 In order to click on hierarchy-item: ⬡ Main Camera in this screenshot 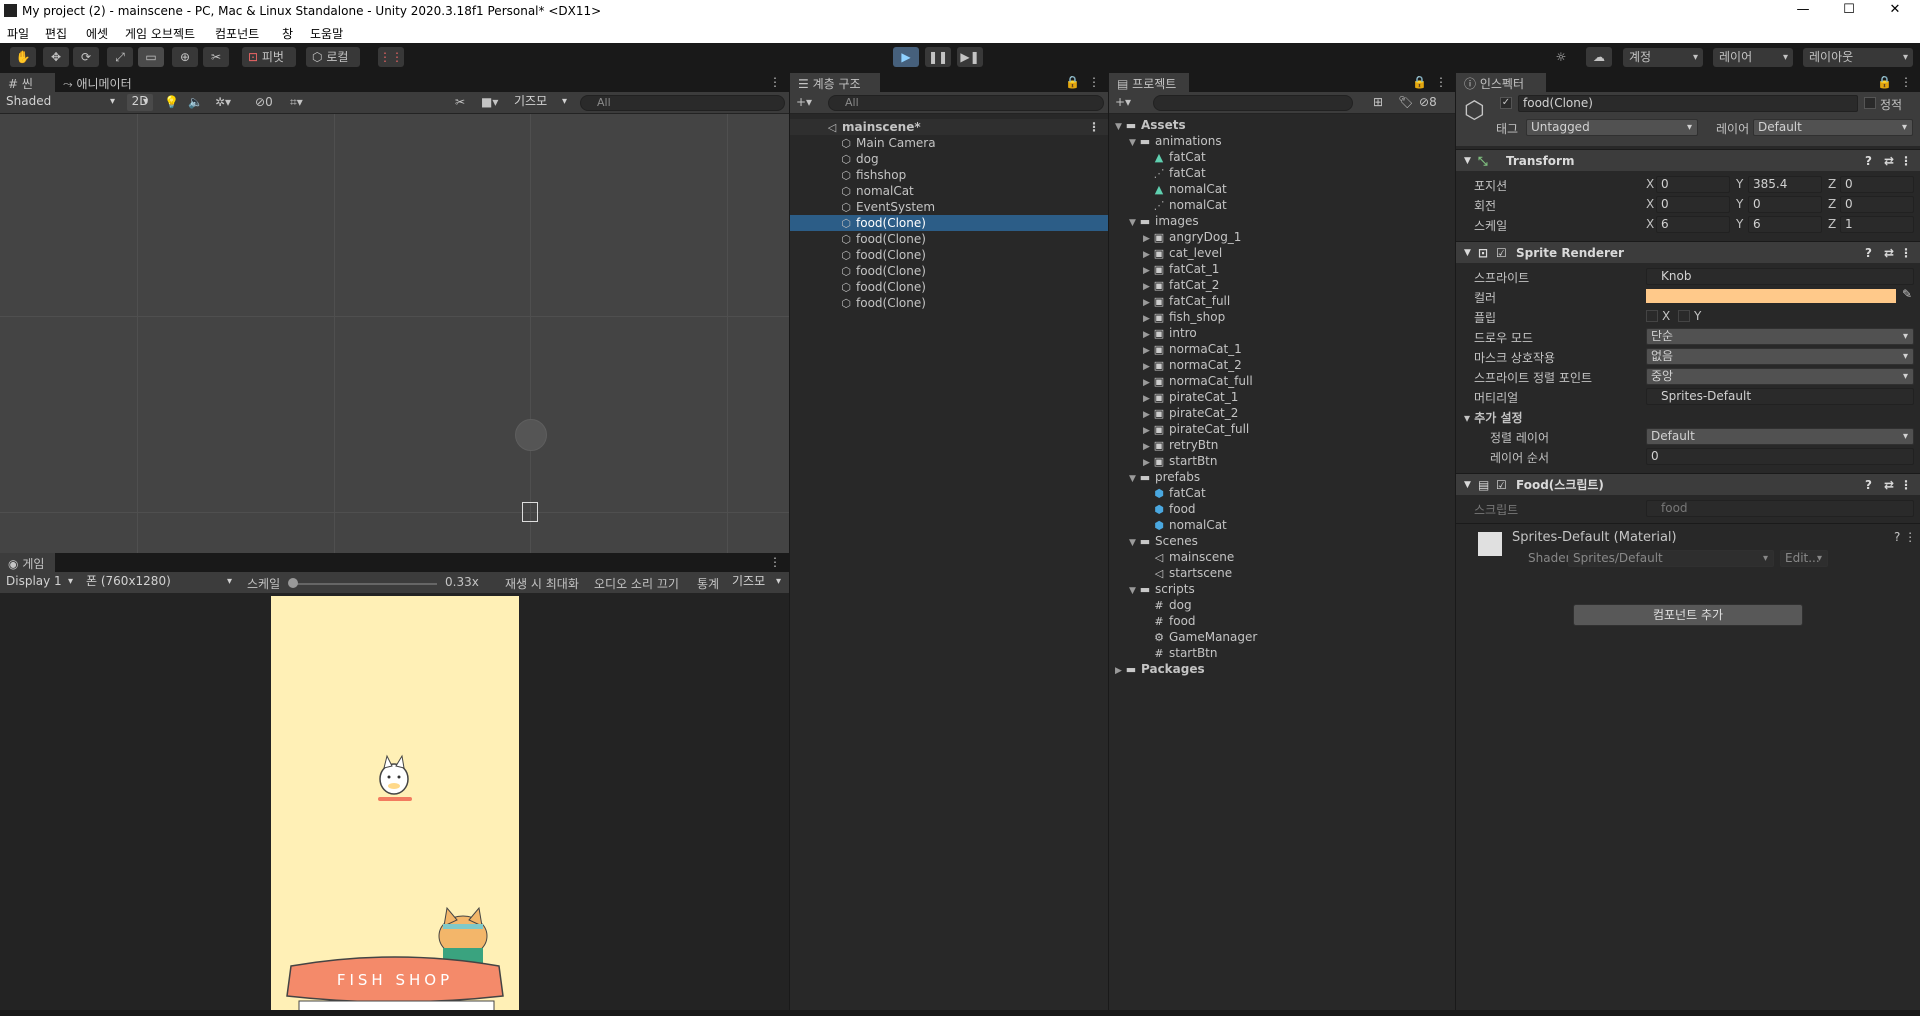, I will do `click(949, 143)`.